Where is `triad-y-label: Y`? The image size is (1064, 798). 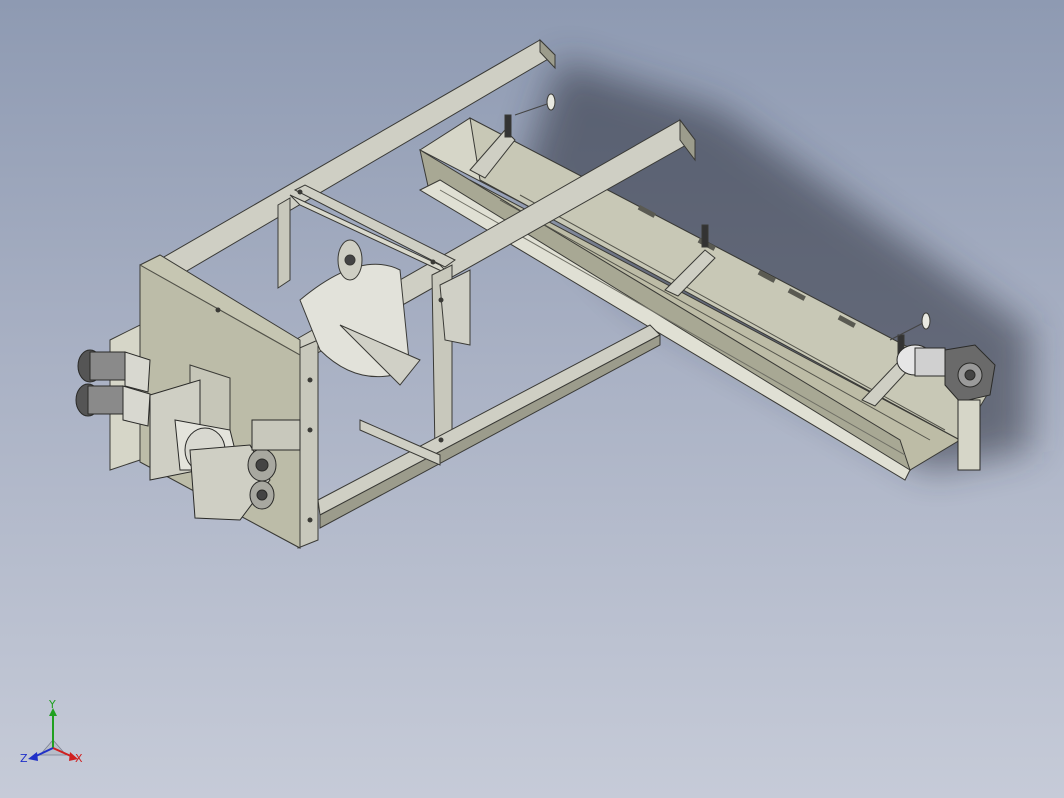 triad-y-label: Y is located at coordinates (52, 705).